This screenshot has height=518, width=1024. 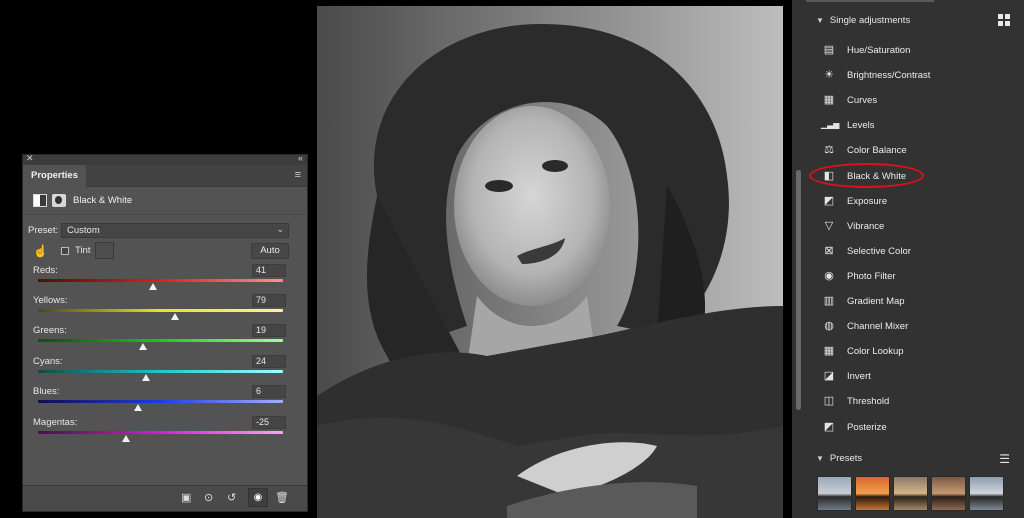 What do you see at coordinates (269, 330) in the screenshot?
I see `slider-value-field: 19` at bounding box center [269, 330].